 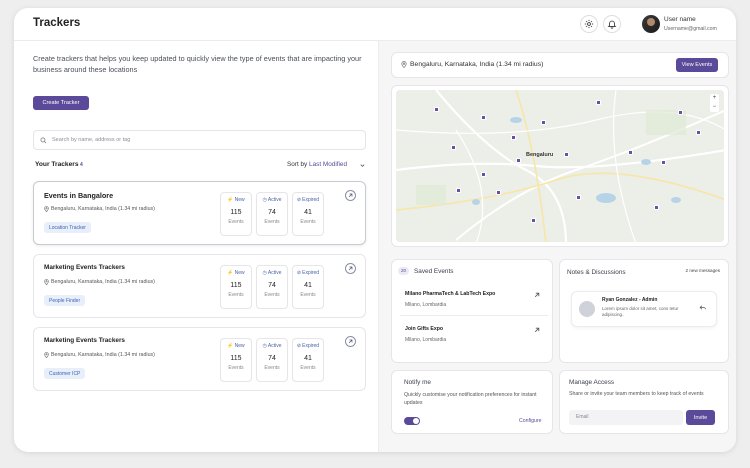 What do you see at coordinates (434, 271) in the screenshot?
I see `saved-events-title: Saved Events` at bounding box center [434, 271].